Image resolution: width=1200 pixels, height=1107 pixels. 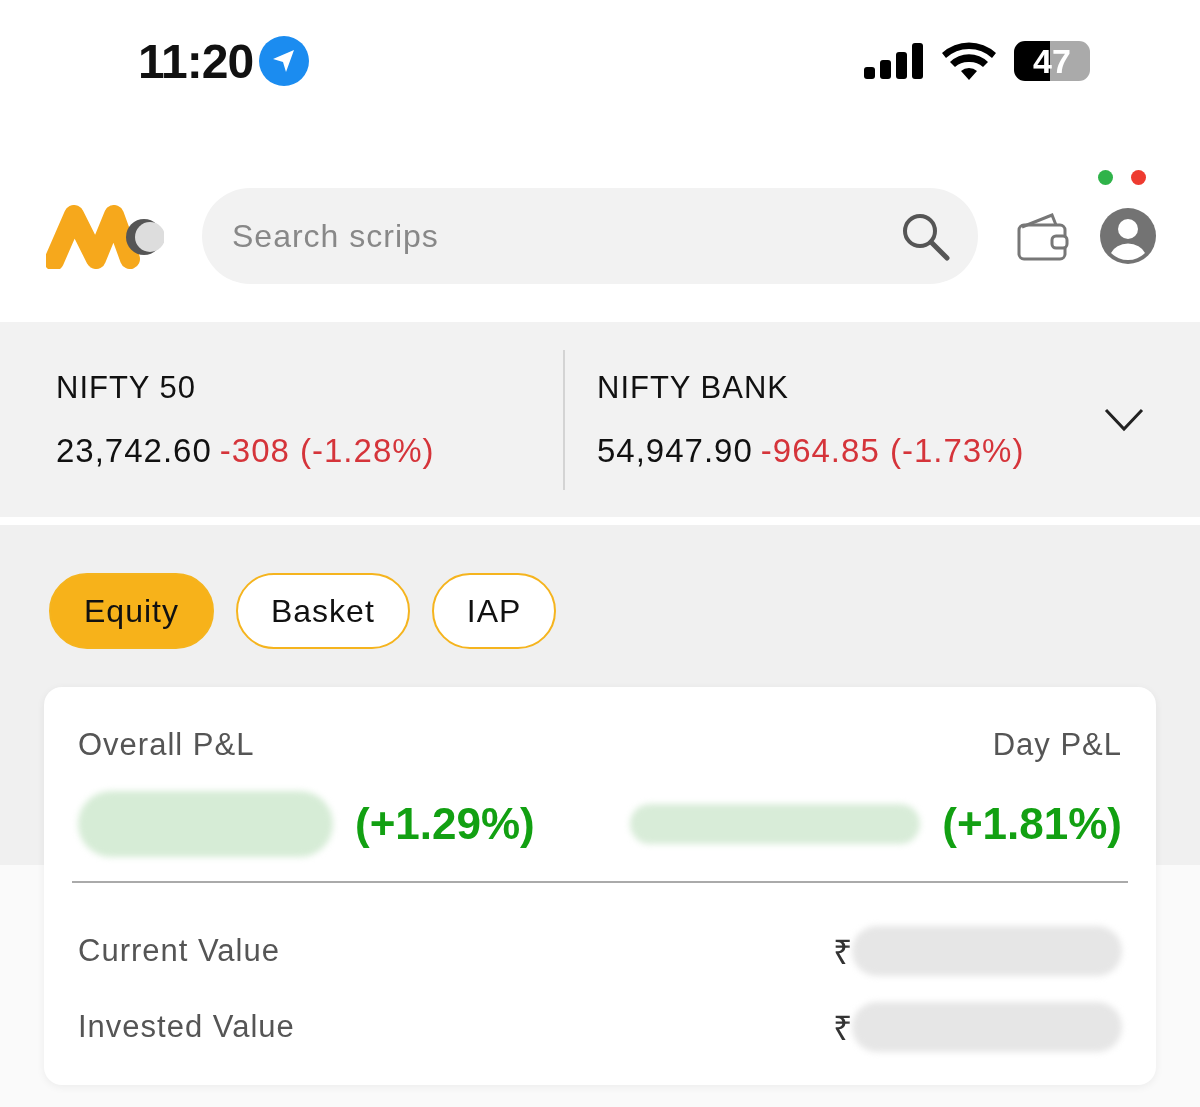 What do you see at coordinates (1057, 745) in the screenshot?
I see `day-pnl-label: Day P&L` at bounding box center [1057, 745].